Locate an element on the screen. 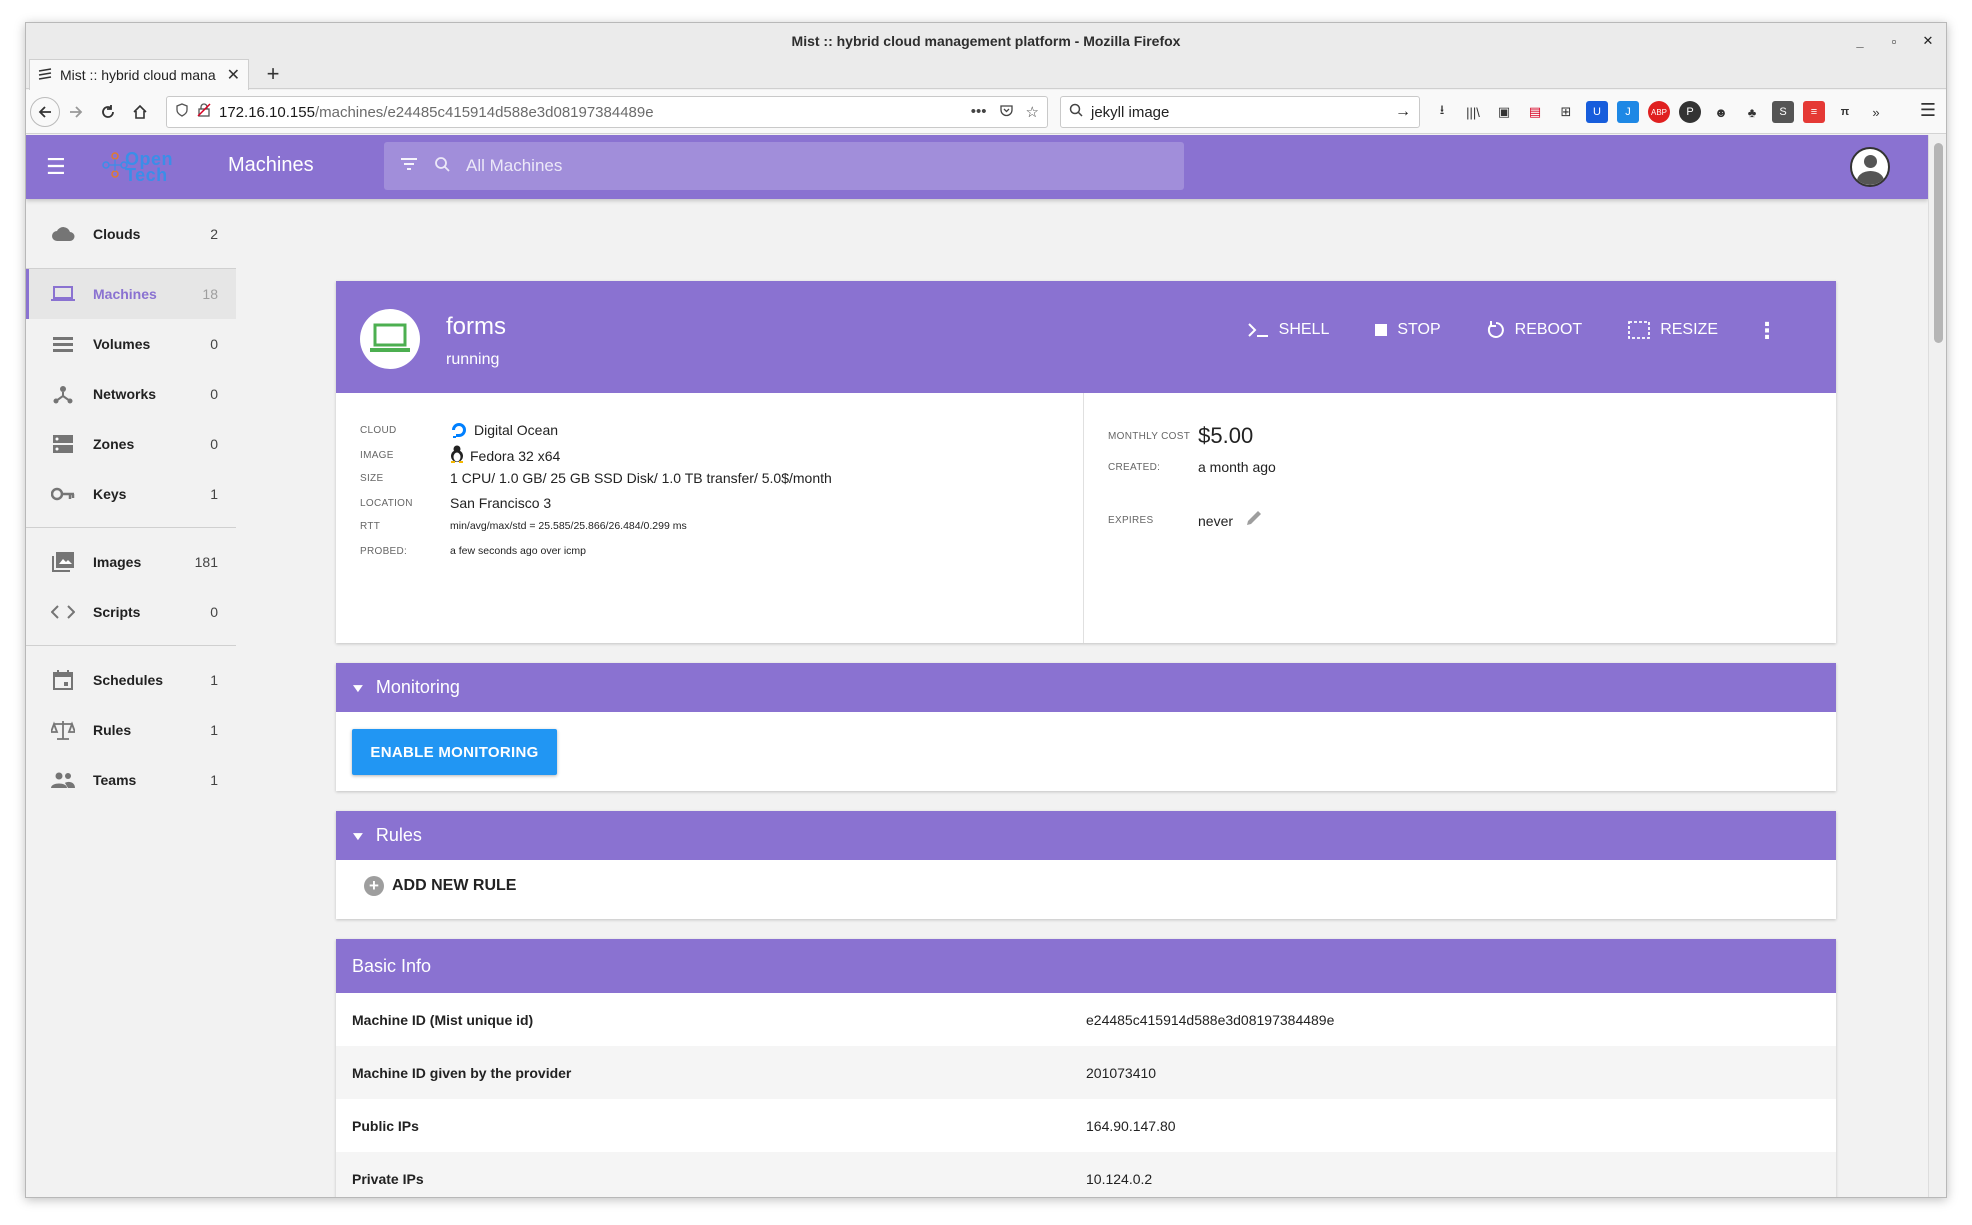 This screenshot has width=1972, height=1225. browser-tab: Mist :: hybrid cloud mana ✕ is located at coordinates (139, 74).